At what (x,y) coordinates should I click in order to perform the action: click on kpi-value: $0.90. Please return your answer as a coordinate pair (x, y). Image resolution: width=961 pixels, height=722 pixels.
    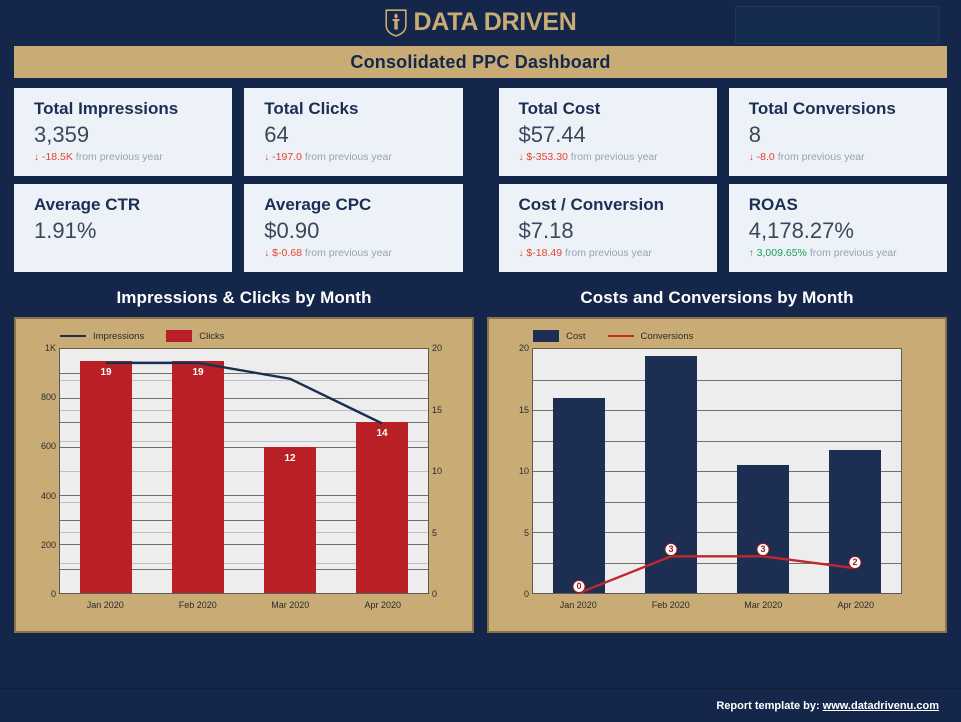
    Looking at the image, I should click on (292, 230).